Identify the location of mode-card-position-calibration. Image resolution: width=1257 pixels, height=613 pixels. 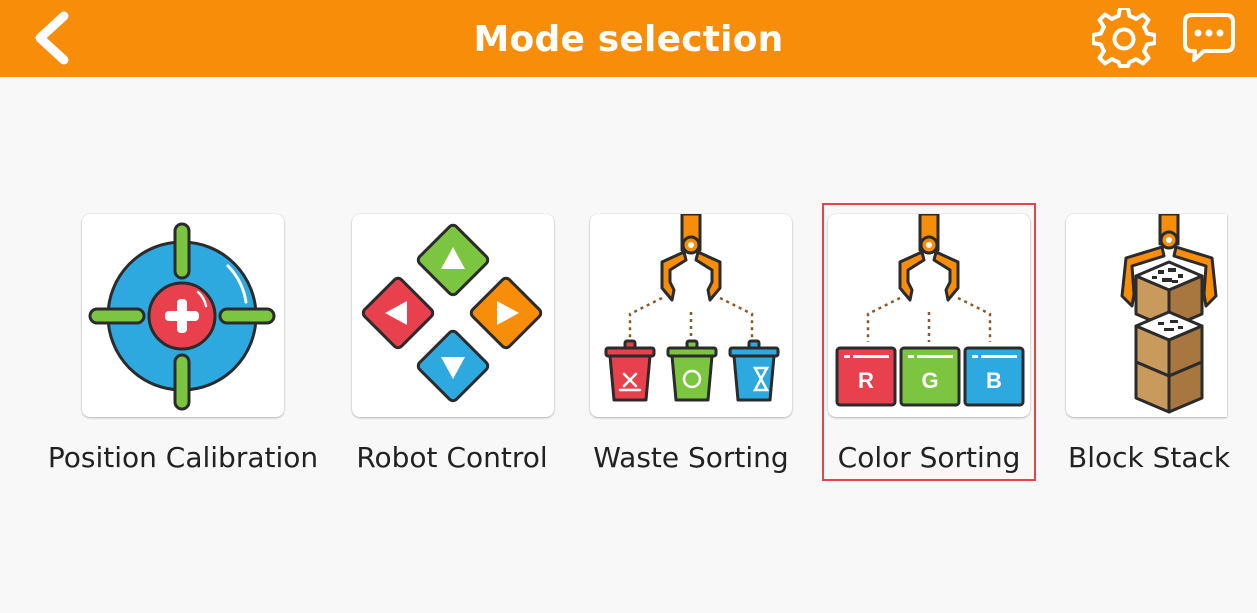
(183, 315).